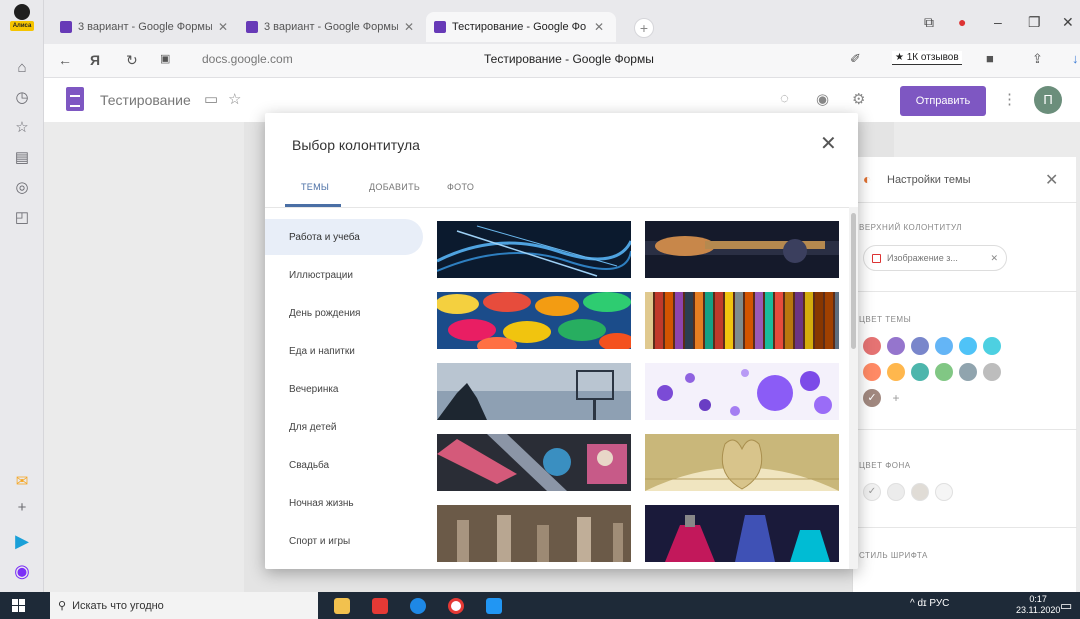 This screenshot has height=619, width=1080. What do you see at coordinates (896, 398) in the screenshot?
I see `add-custom-color-icon: +` at bounding box center [896, 398].